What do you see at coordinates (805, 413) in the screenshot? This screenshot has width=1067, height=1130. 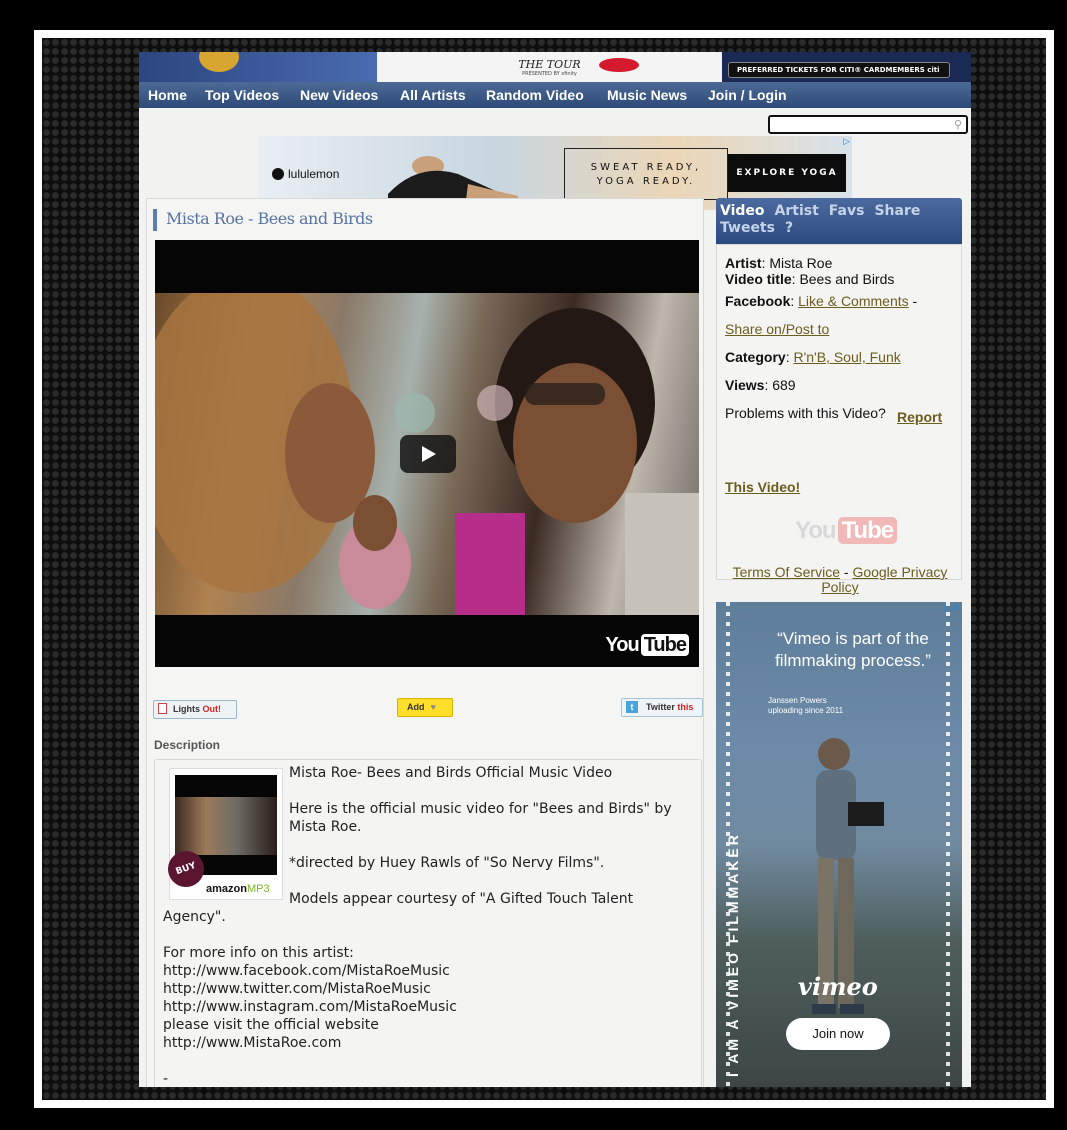 I see `problems-text: Problems with this Video?` at bounding box center [805, 413].